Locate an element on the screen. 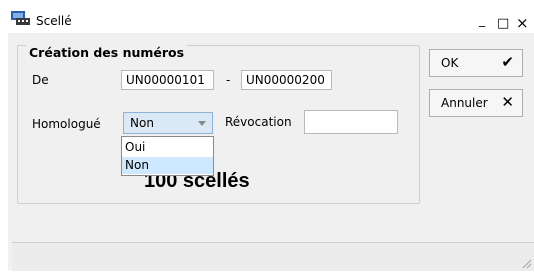 This screenshot has height=272, width=534. homologue-select: Non is located at coordinates (168, 123).